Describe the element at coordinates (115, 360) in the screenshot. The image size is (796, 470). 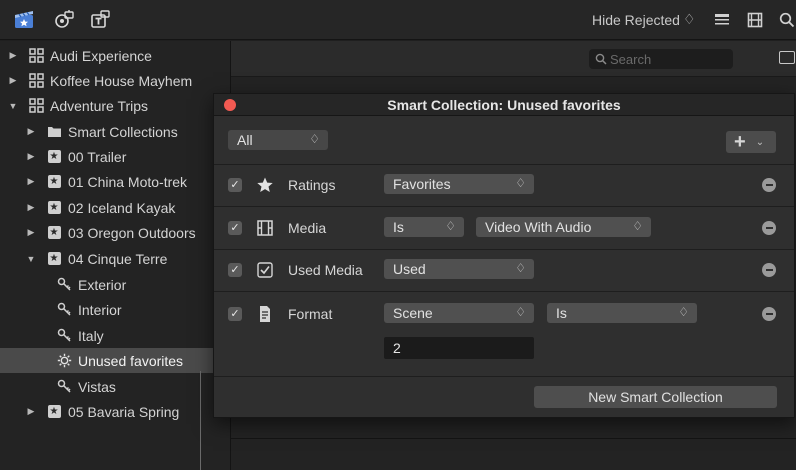
I see `sidebar-item-unused-favorites: Unused favorites` at that location.